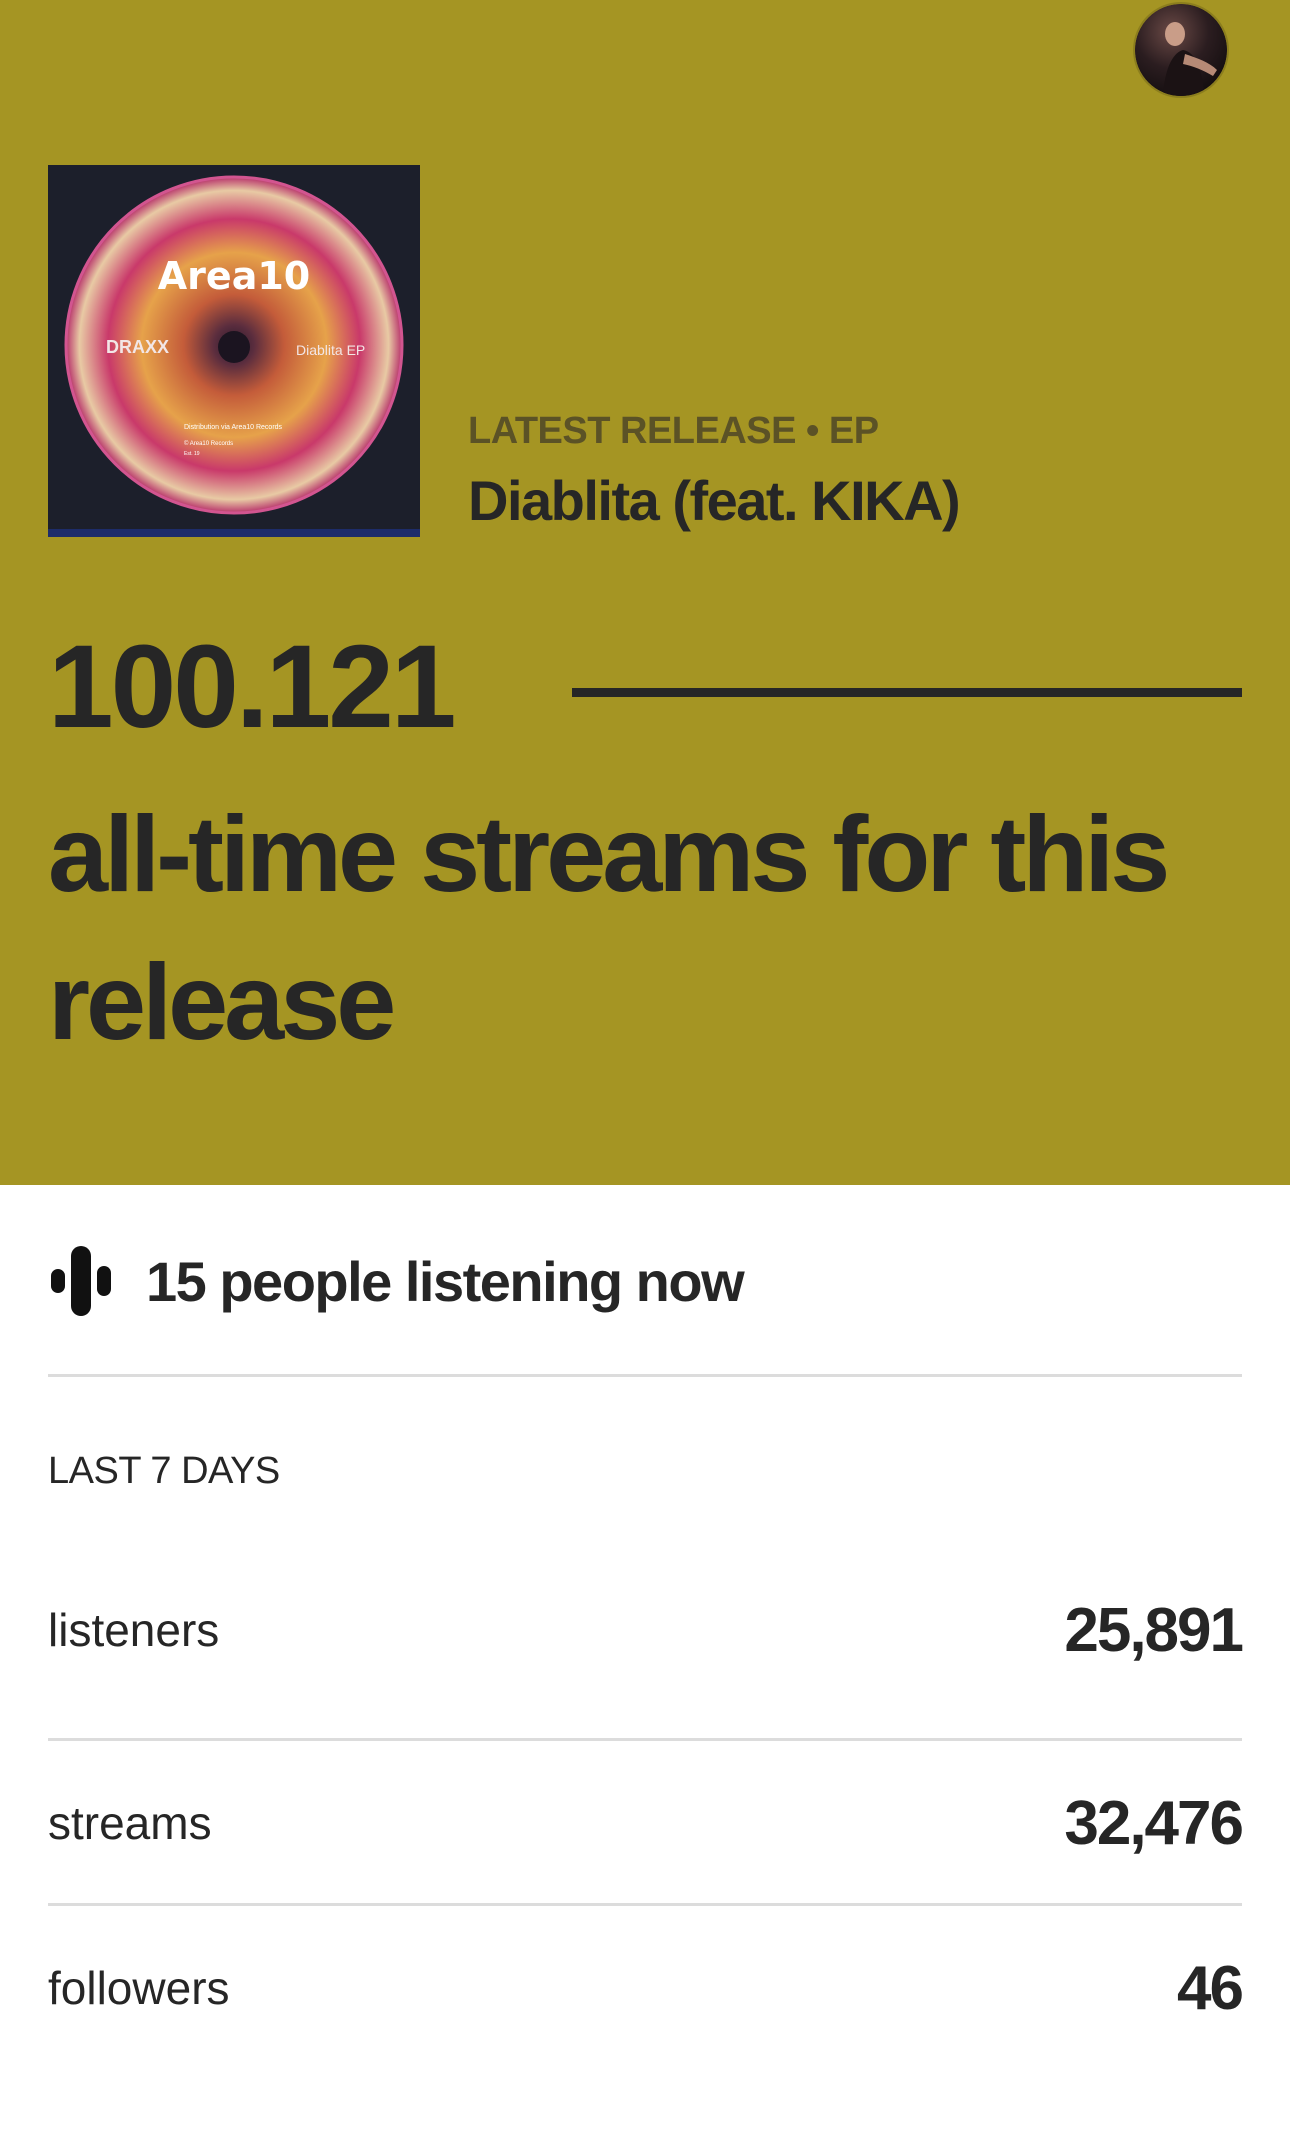 This screenshot has width=1290, height=2140. I want to click on audio-bars-icon, so click(81, 1281).